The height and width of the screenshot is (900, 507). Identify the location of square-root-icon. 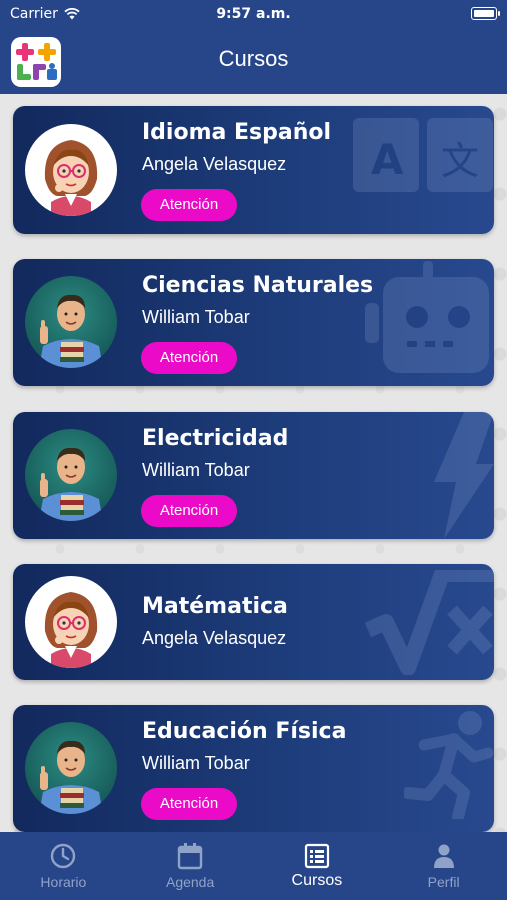
(429, 622).